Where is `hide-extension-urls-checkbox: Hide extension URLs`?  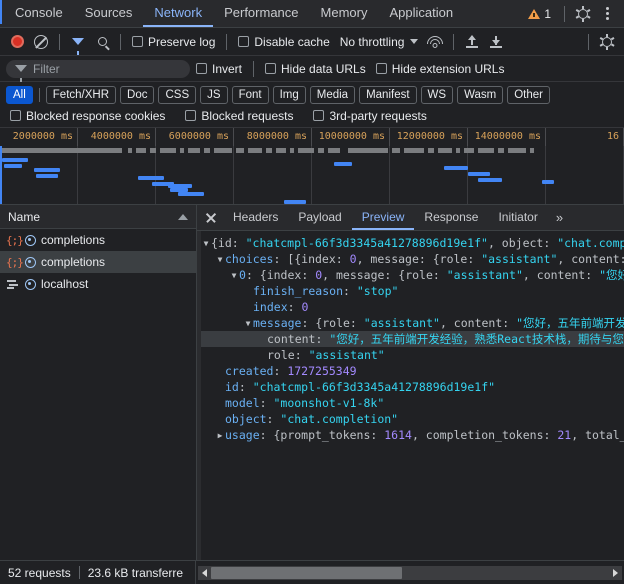
hide-extension-urls-checkbox: Hide extension URLs is located at coordinates (440, 69).